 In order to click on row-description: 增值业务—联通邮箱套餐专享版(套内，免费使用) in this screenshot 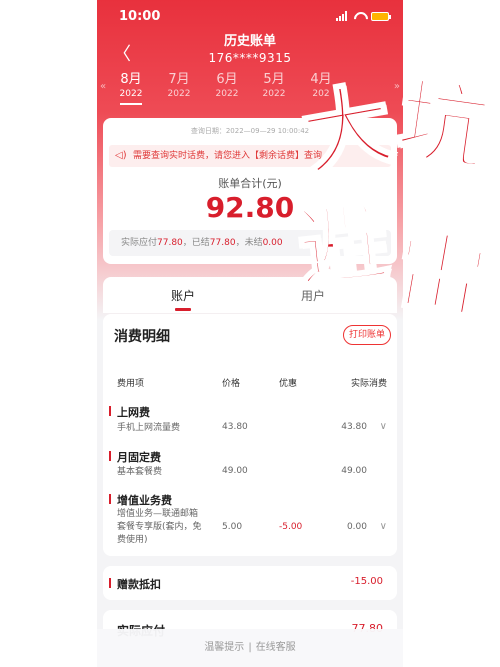, I will do `click(159, 527)`.